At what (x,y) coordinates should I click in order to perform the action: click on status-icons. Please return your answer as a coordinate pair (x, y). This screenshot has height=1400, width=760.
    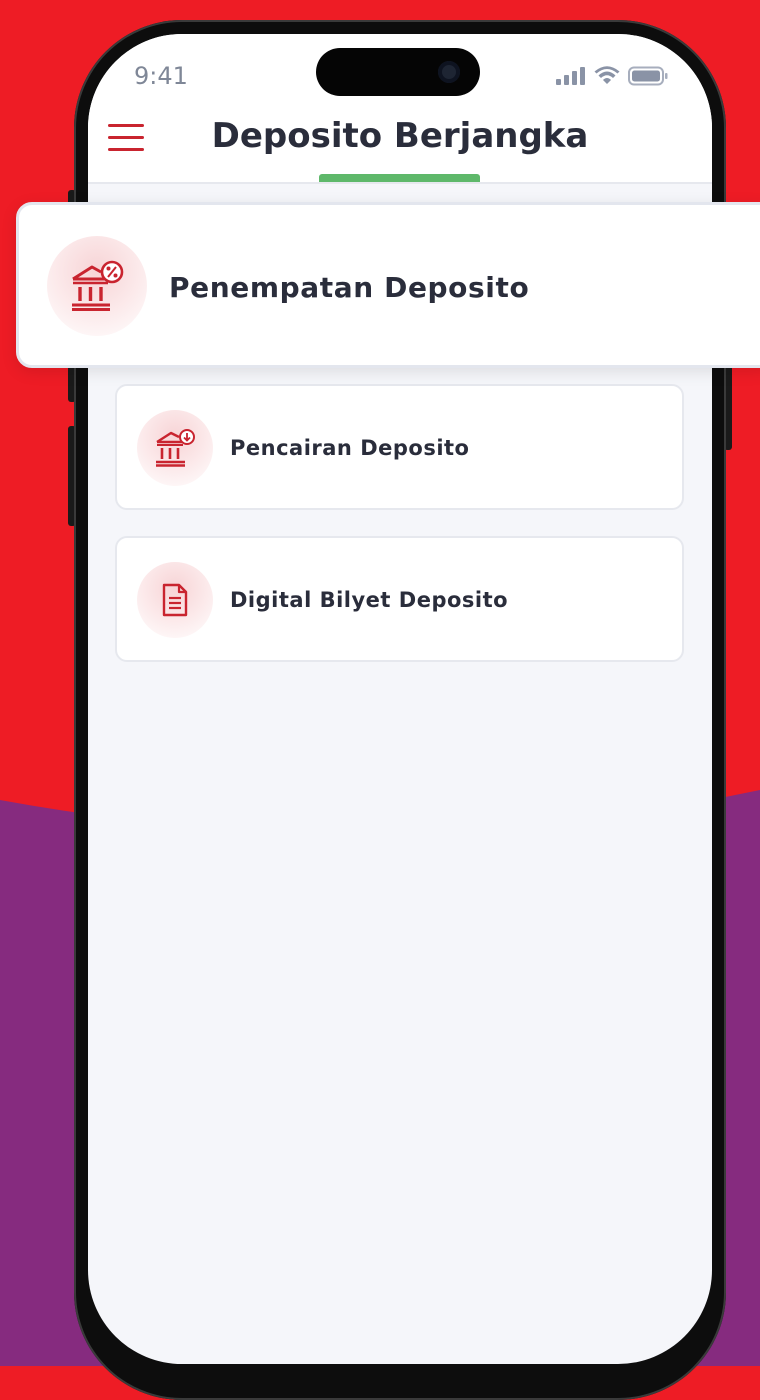
    Looking at the image, I should click on (612, 76).